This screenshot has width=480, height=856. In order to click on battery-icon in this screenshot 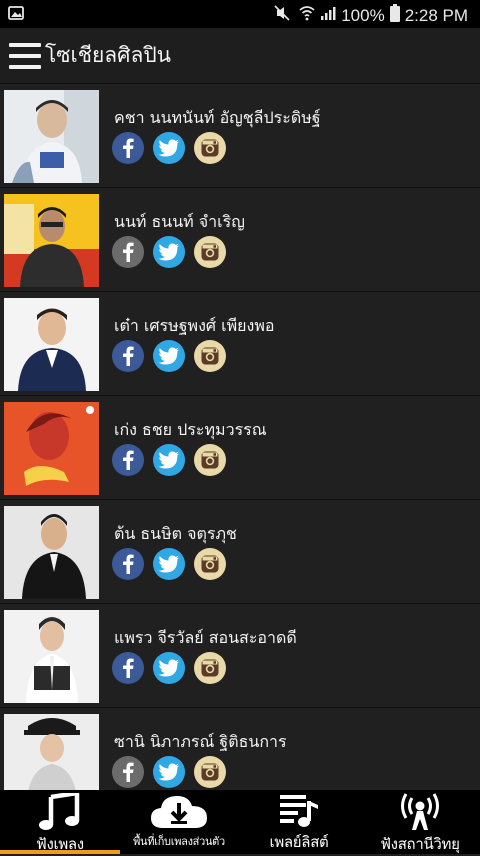, I will do `click(394, 15)`.